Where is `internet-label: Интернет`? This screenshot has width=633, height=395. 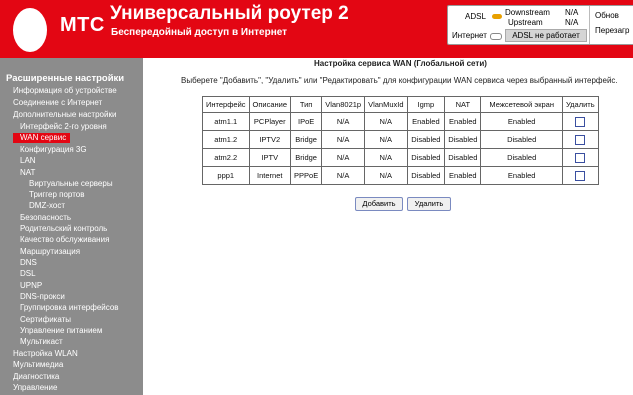
internet-label: Интернет is located at coordinates (469, 35).